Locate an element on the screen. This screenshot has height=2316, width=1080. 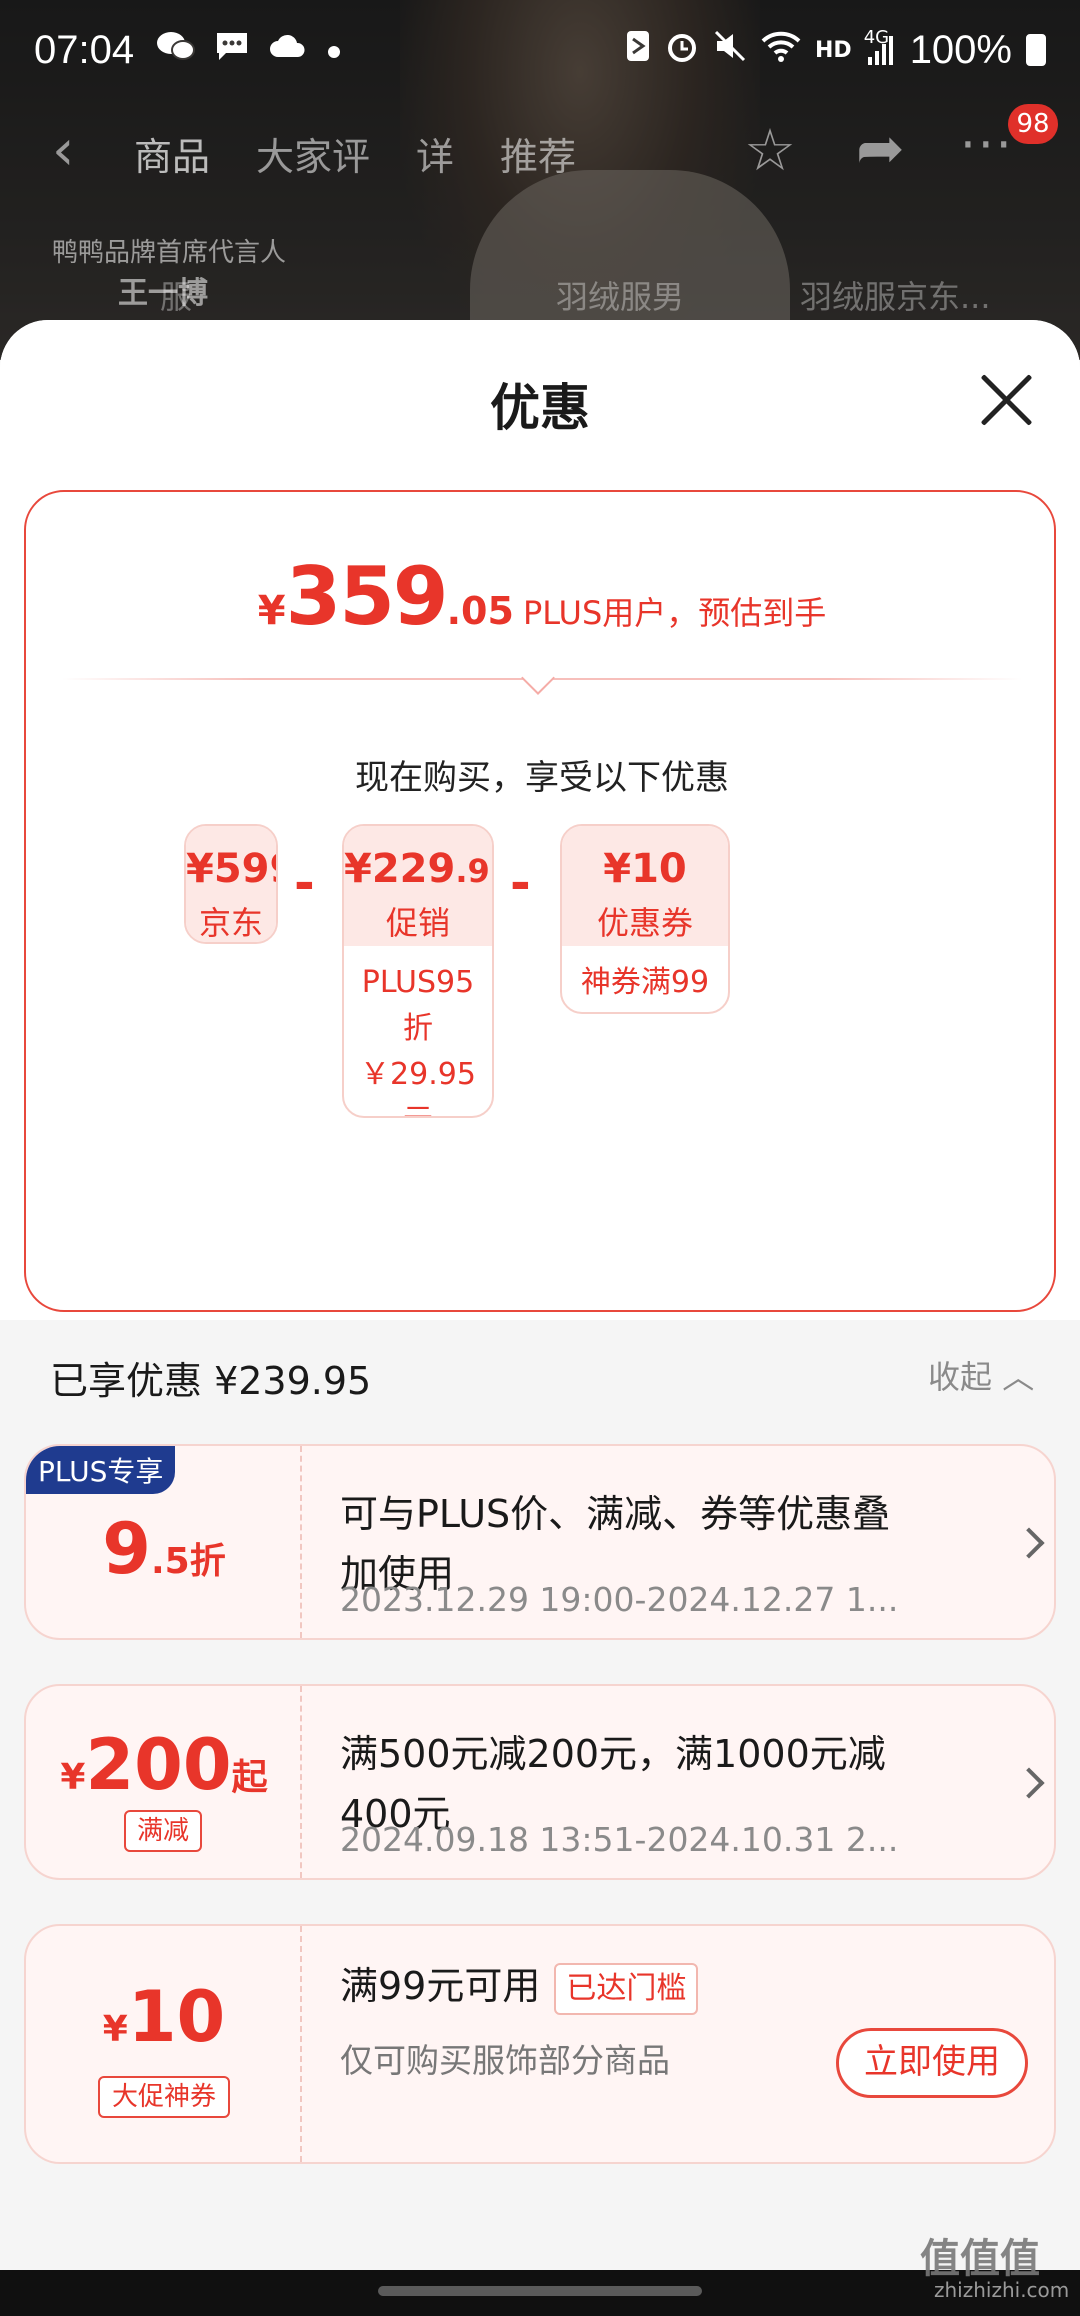
signal-4g-icon: 4G is located at coordinates (880, 47).